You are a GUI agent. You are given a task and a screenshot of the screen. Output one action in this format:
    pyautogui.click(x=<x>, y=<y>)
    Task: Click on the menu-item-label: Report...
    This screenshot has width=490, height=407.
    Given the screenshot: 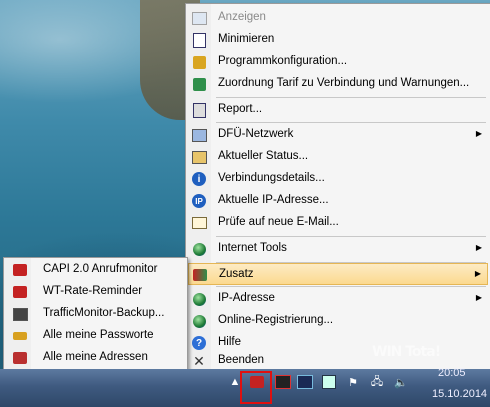 What is the action you would take?
    pyautogui.click(x=240, y=109)
    